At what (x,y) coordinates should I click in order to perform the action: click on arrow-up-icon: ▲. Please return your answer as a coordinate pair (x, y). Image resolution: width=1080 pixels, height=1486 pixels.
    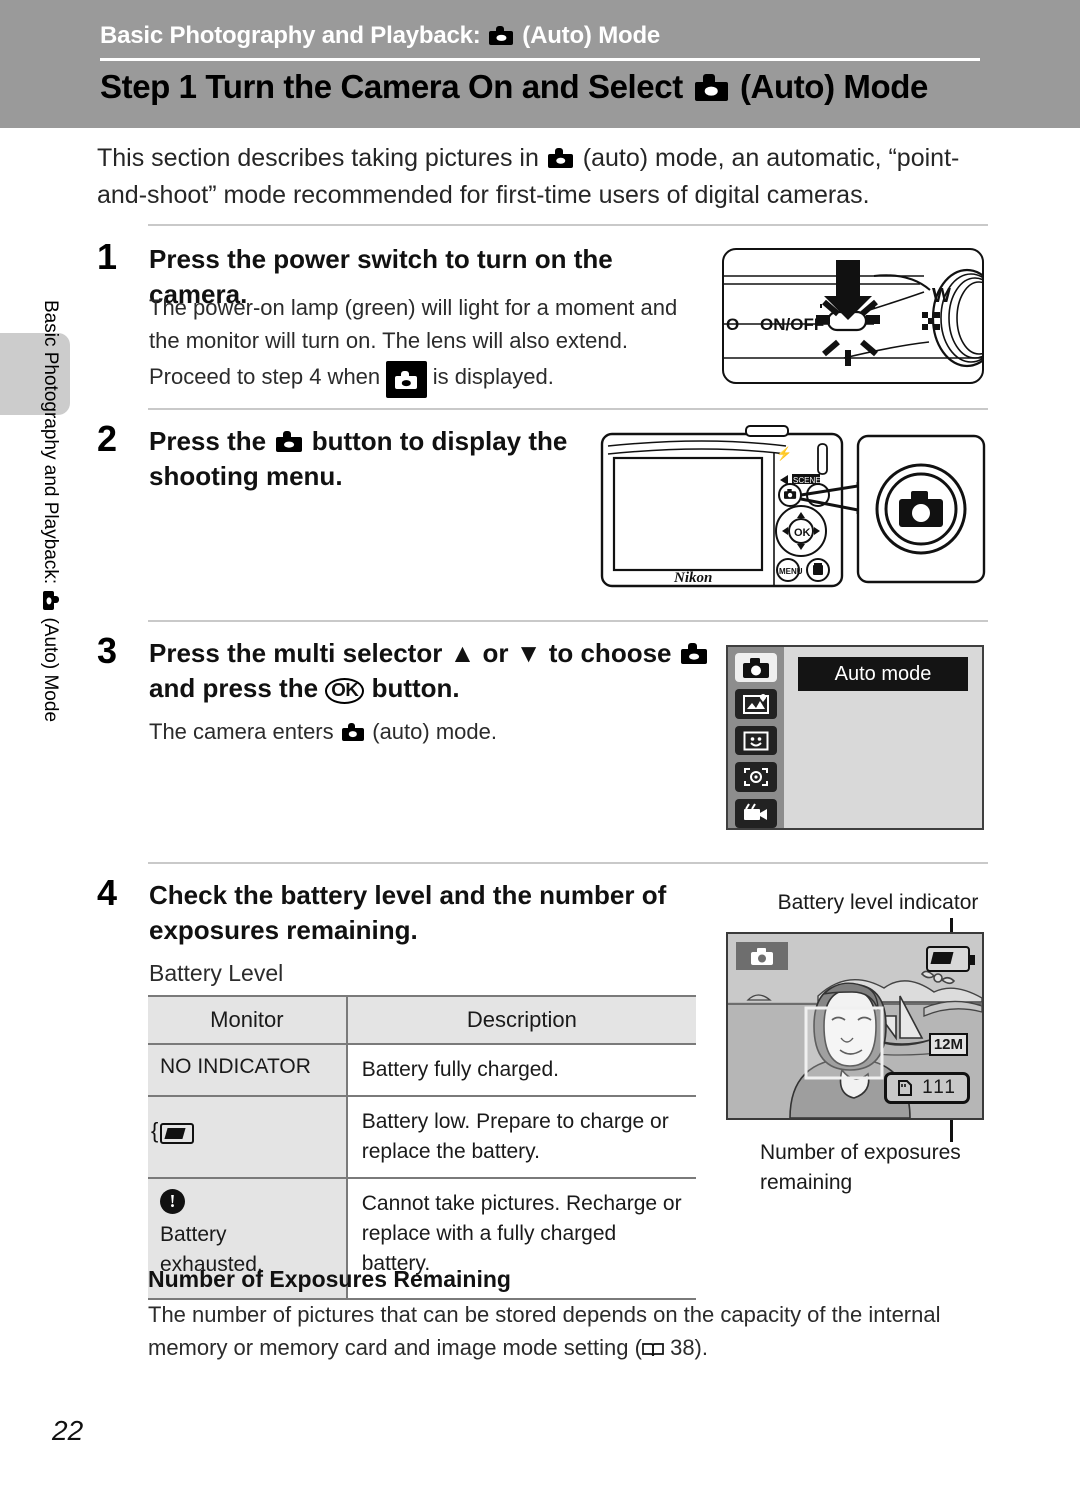
    Looking at the image, I should click on (462, 653).